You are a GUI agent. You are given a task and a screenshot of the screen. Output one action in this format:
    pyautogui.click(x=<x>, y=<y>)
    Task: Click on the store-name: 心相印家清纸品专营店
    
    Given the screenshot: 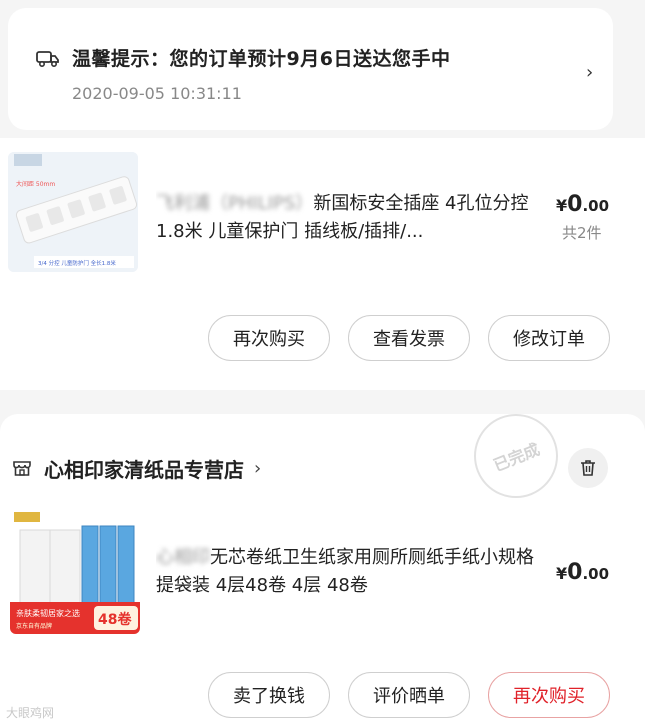 What is the action you would take?
    pyautogui.click(x=144, y=469)
    